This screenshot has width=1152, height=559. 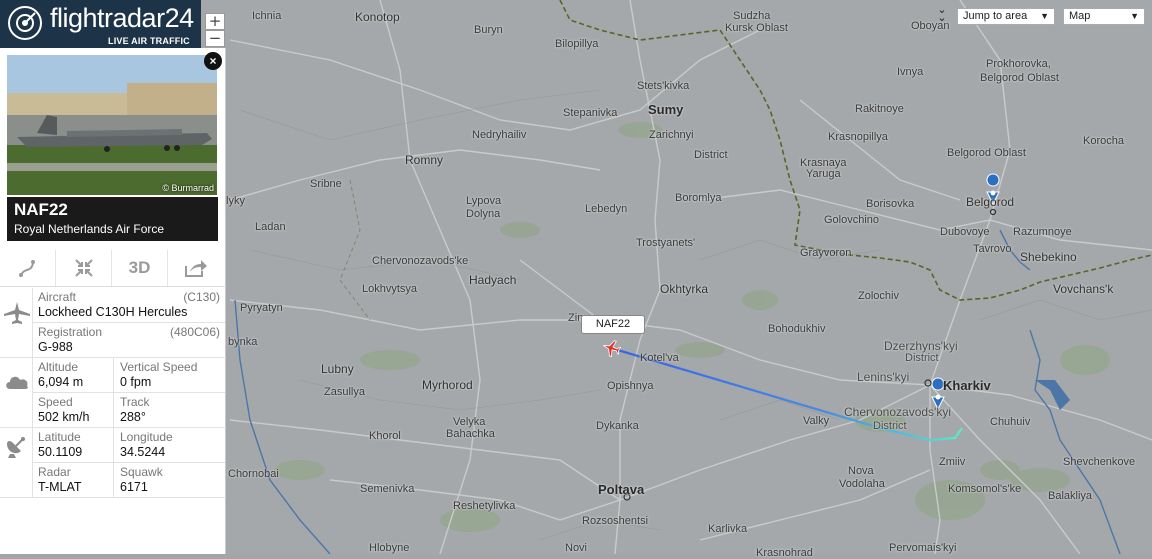 I want to click on callsign: NAF22, so click(x=41, y=209).